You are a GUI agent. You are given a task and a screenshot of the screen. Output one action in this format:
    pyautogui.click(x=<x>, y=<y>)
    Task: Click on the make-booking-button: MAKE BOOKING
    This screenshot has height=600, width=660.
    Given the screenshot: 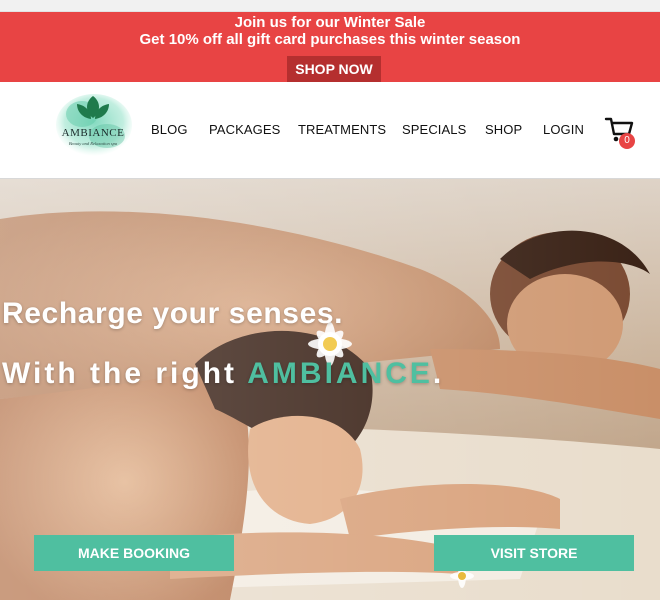 What is the action you would take?
    pyautogui.click(x=134, y=553)
    